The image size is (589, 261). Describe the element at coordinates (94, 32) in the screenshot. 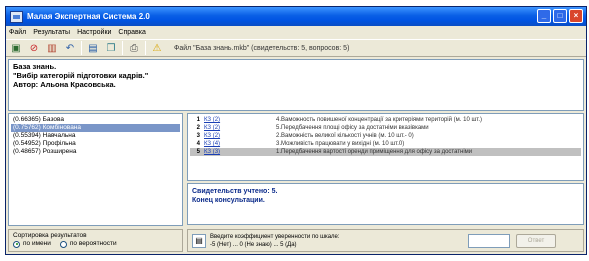

I see `menu-settings: Настройки` at that location.